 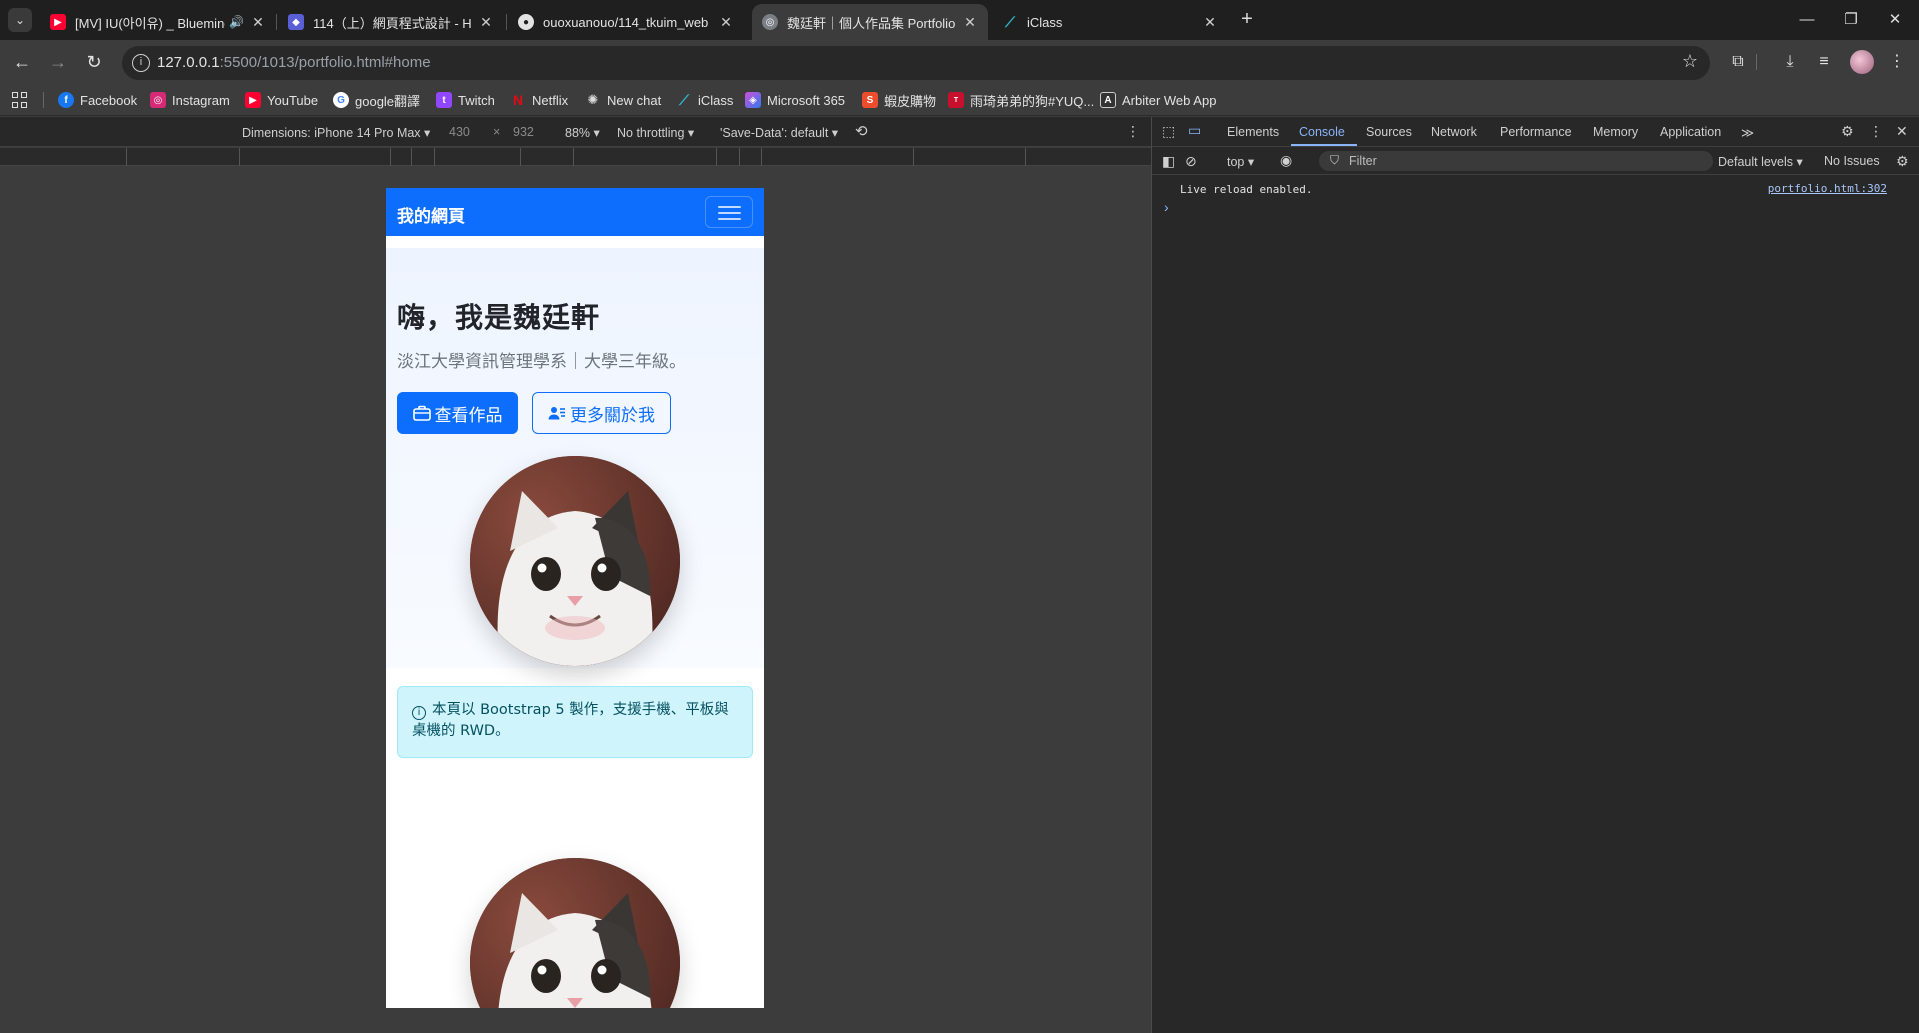 What do you see at coordinates (575, 561) in the screenshot?
I see `cat-image` at bounding box center [575, 561].